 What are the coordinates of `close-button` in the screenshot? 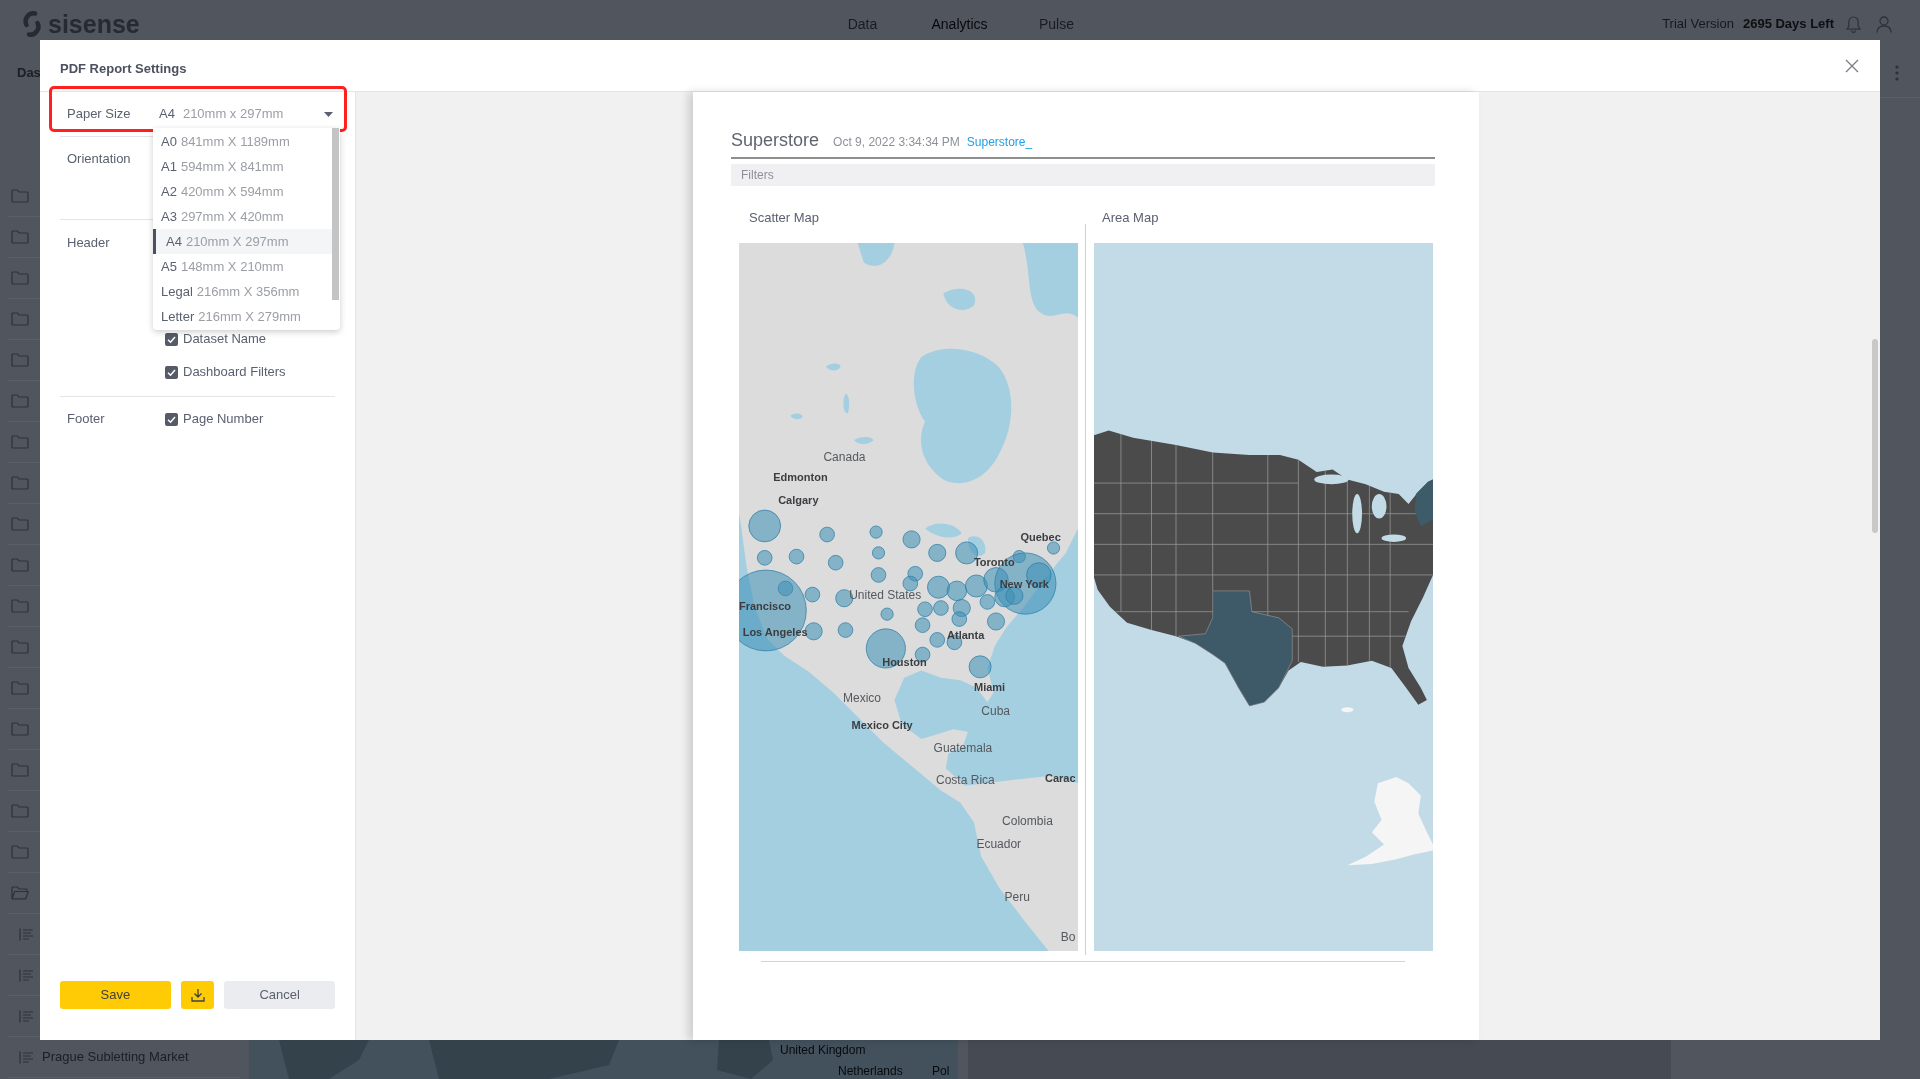 It's located at (1852, 66).